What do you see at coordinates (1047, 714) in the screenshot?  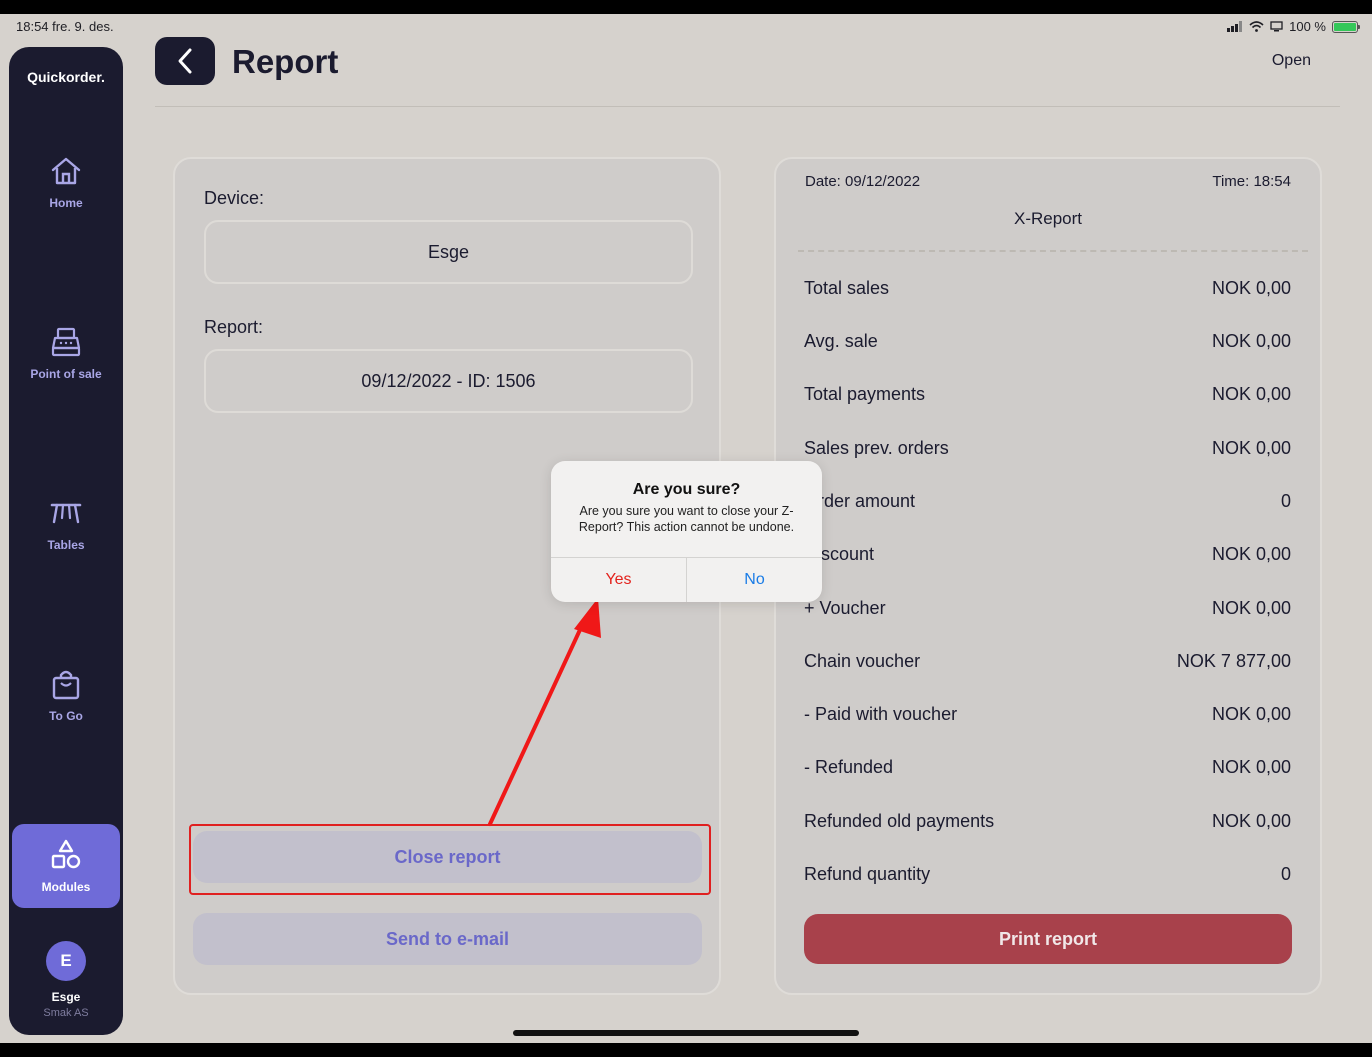 I see `report-row: - Paid with voucher NOK 0,00` at bounding box center [1047, 714].